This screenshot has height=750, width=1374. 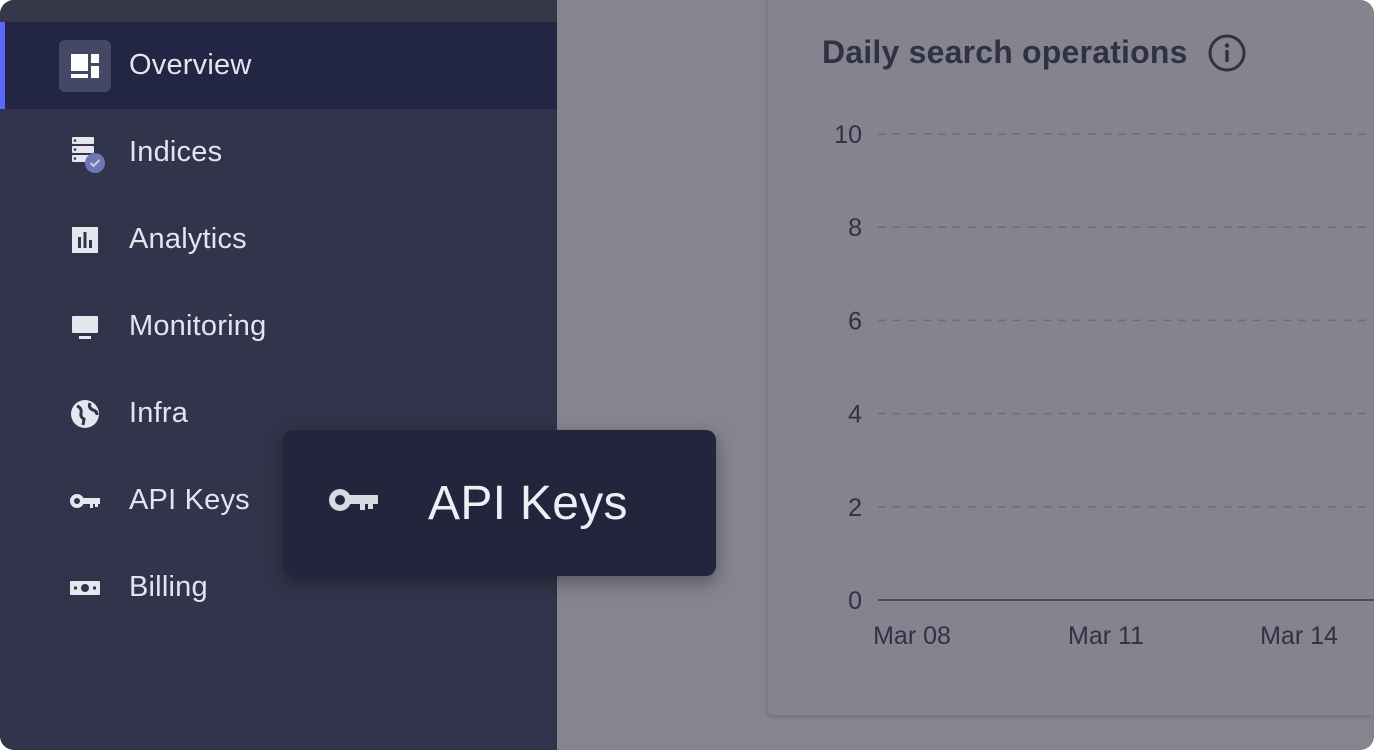 I want to click on sidebar-item-label: Overview, so click(x=190, y=65).